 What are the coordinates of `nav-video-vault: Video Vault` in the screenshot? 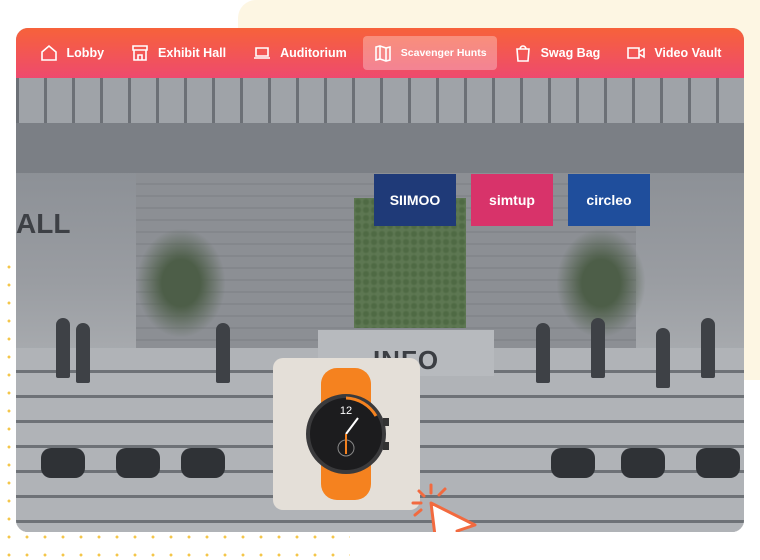 It's located at (673, 53).